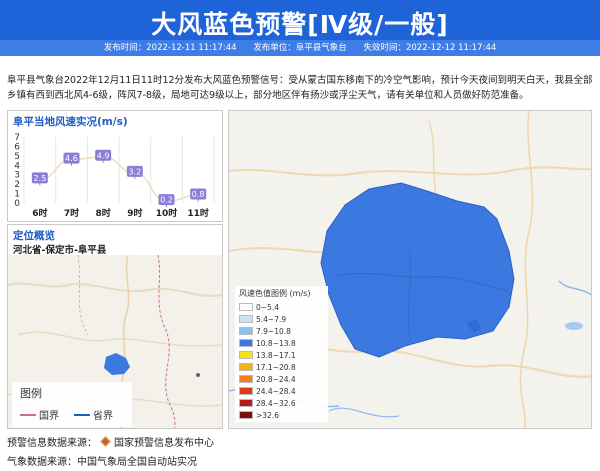  I want to click on map-legend: 图例 国界 省界, so click(72, 404).